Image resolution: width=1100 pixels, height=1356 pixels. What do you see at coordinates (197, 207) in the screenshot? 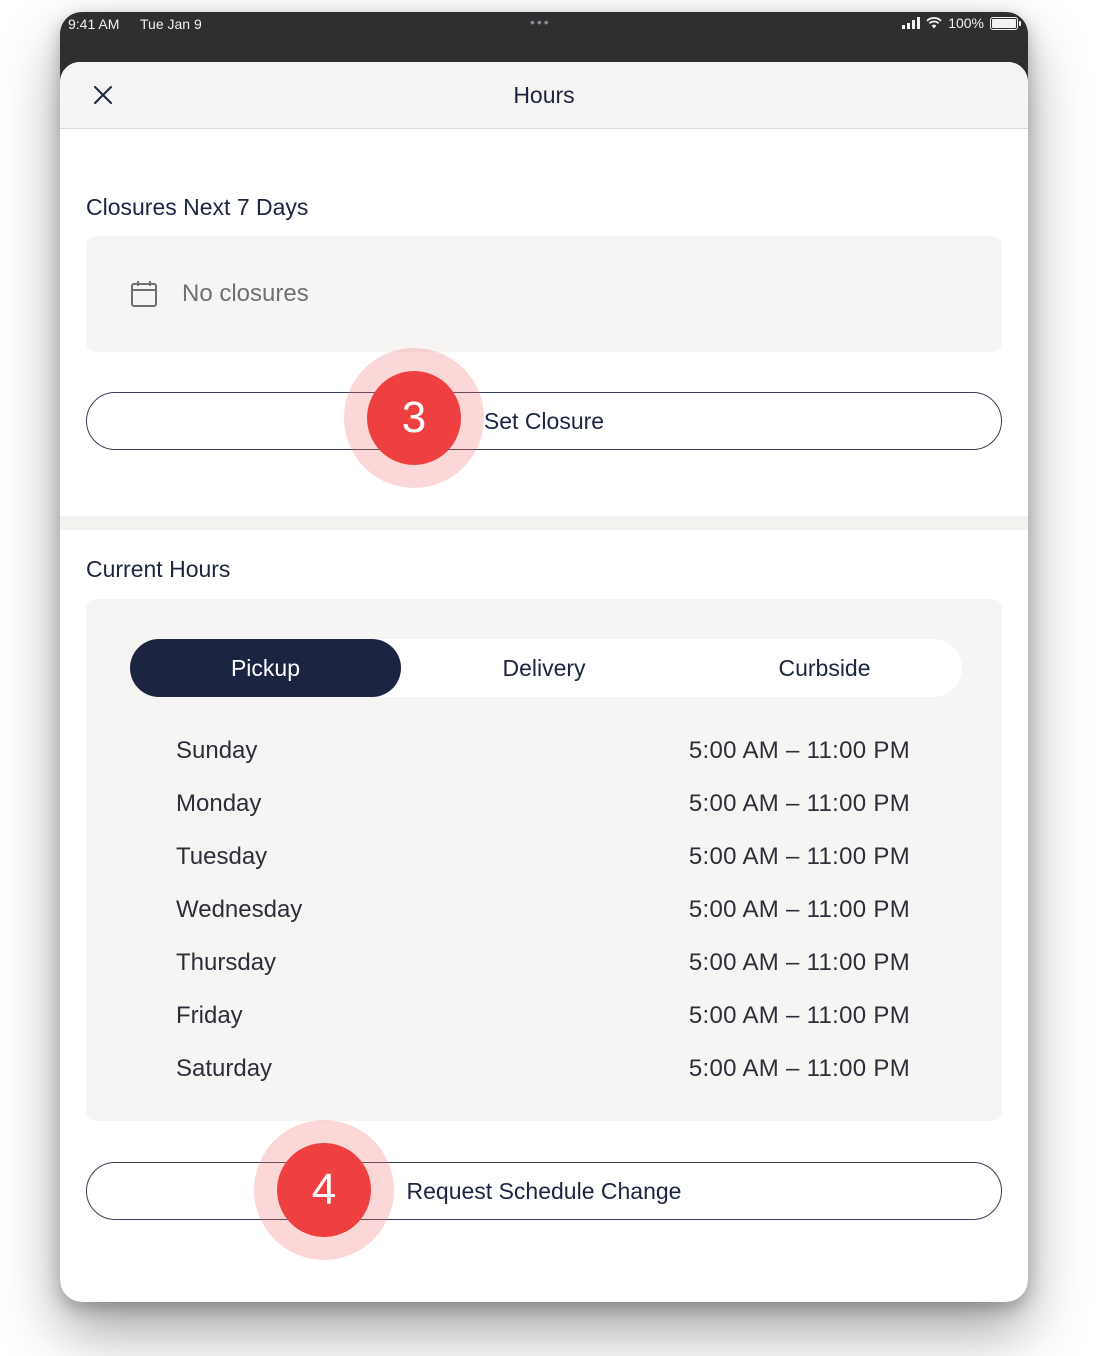
I see `closures-section-label: Closures Next 7 Days` at bounding box center [197, 207].